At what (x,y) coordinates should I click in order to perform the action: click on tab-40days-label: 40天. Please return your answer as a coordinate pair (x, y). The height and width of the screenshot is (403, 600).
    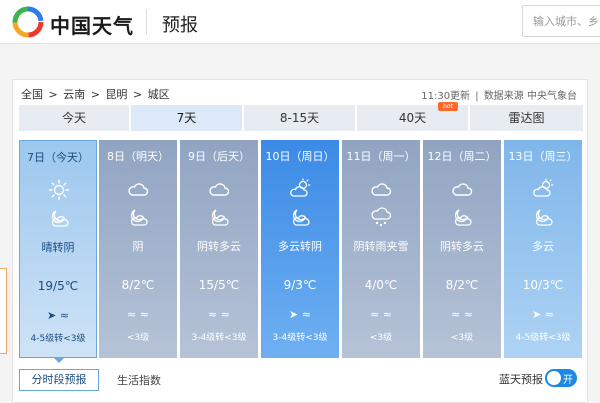
    Looking at the image, I should click on (412, 118).